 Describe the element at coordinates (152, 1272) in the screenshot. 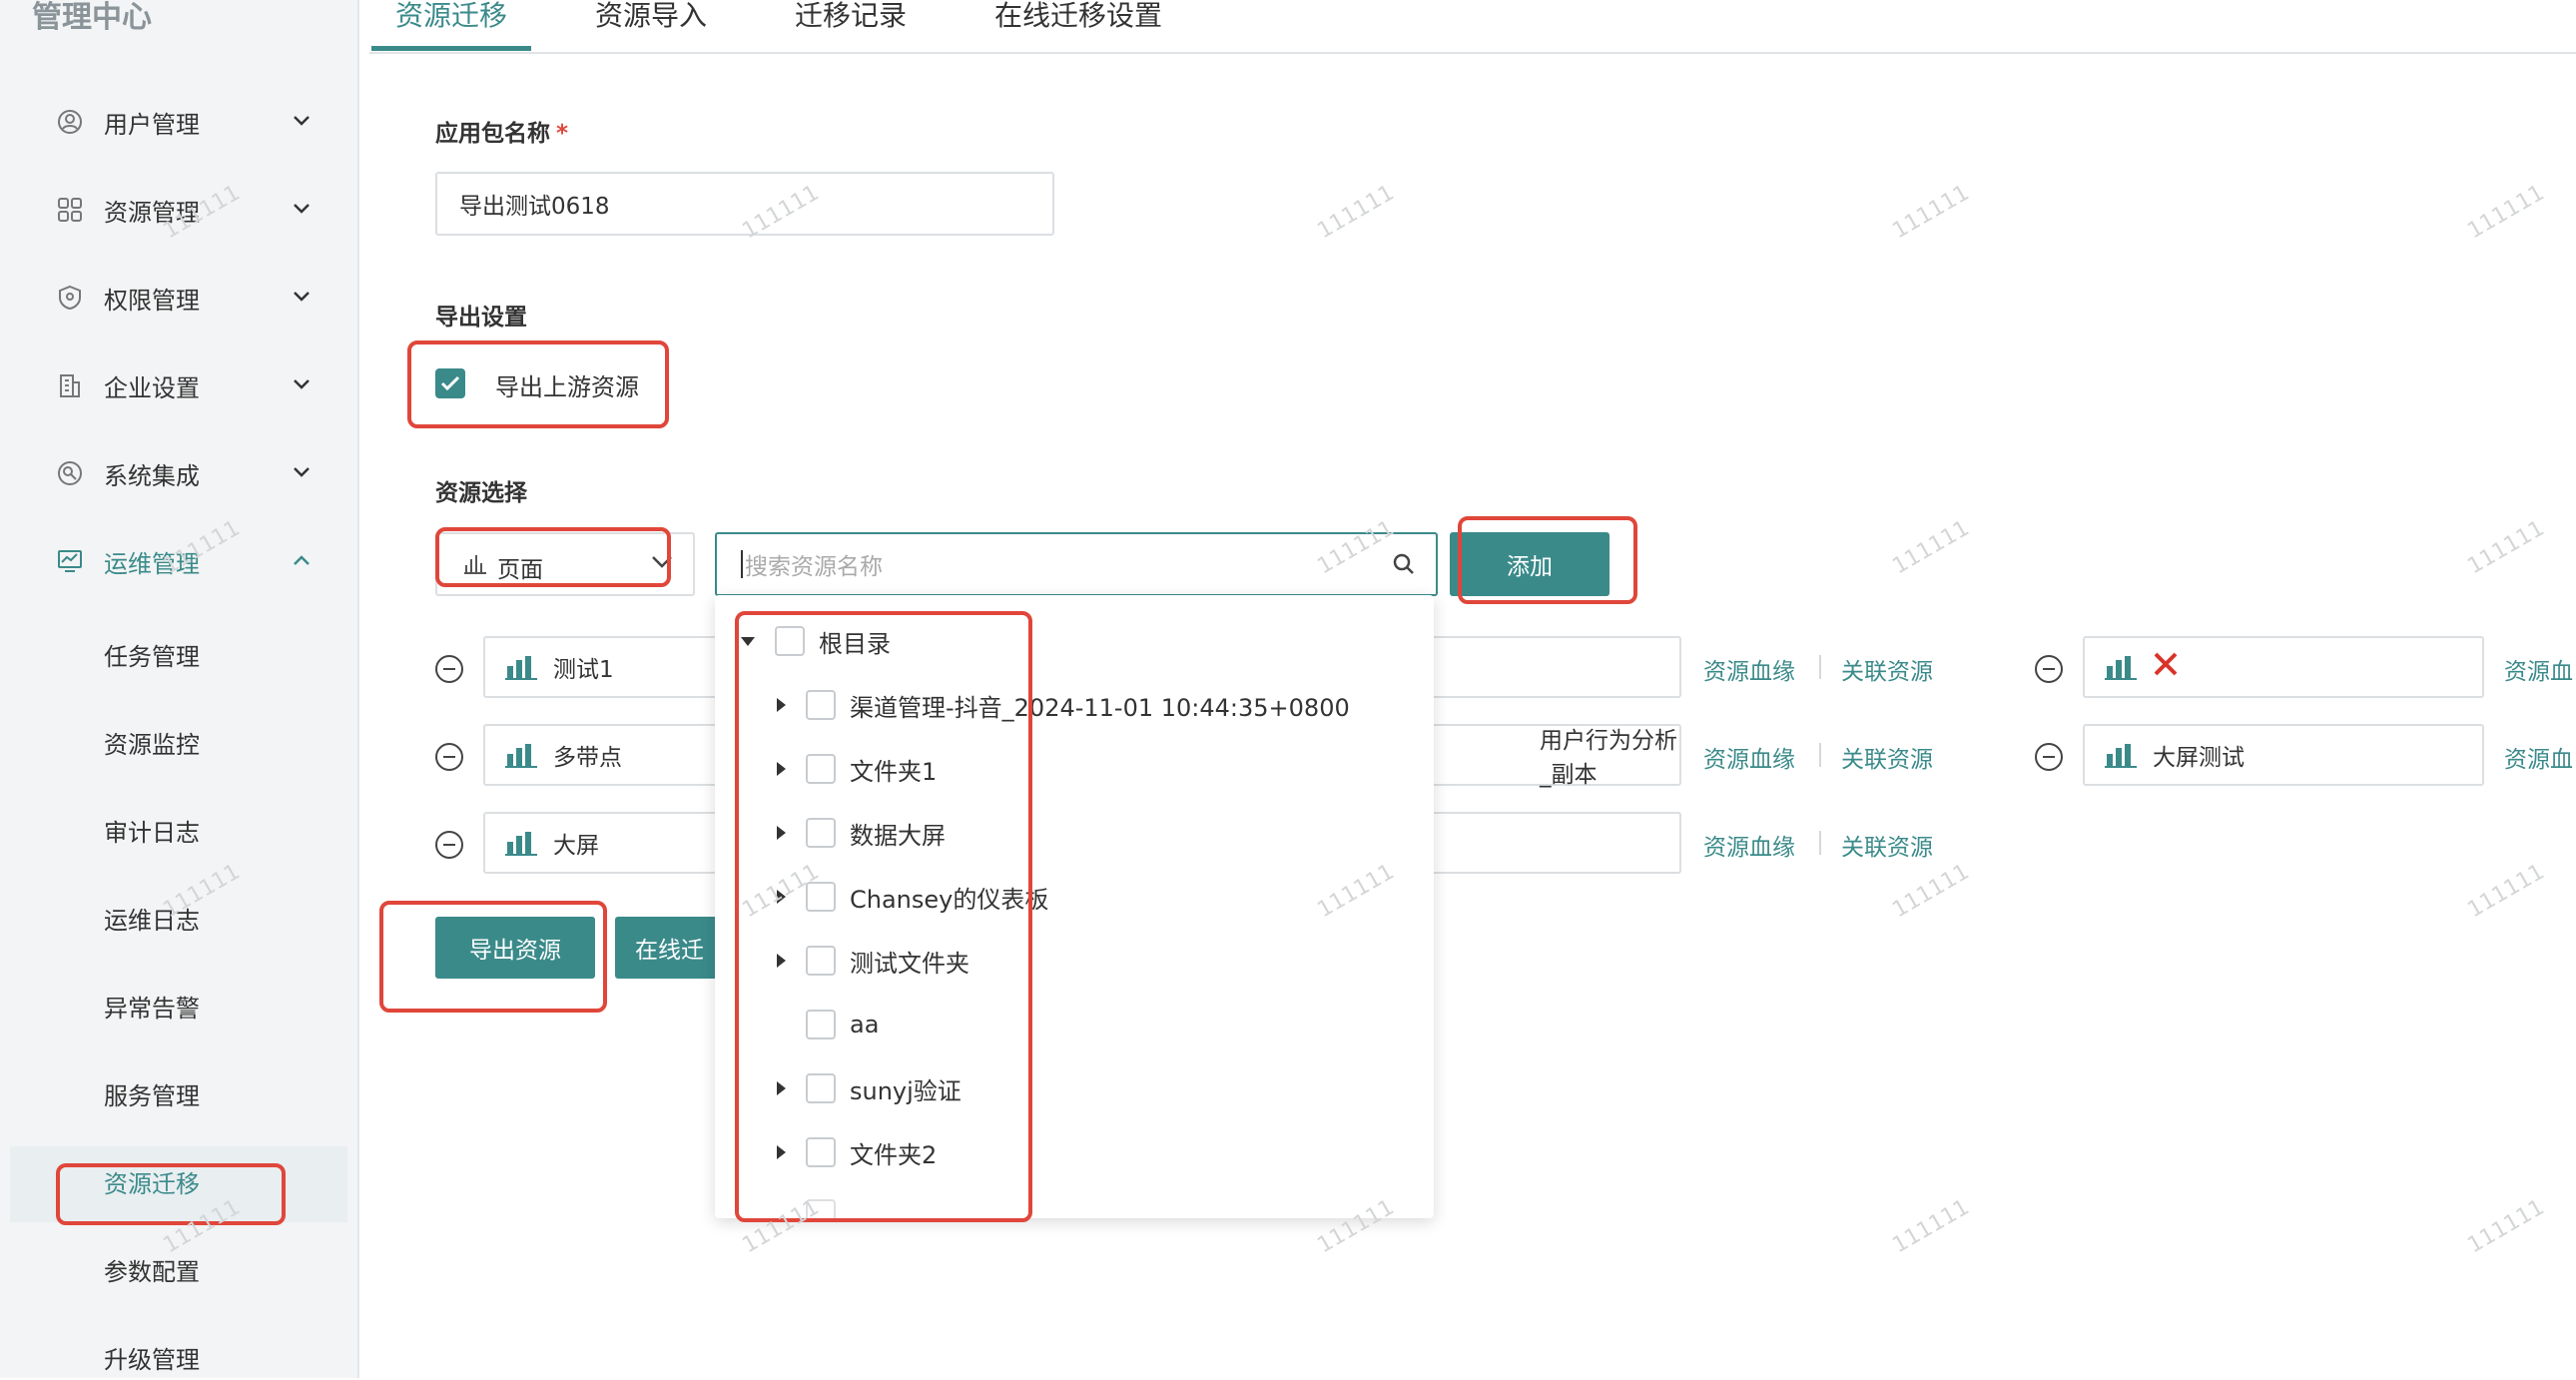

I see `sub-item-parameter-config: 参数配置` at that location.